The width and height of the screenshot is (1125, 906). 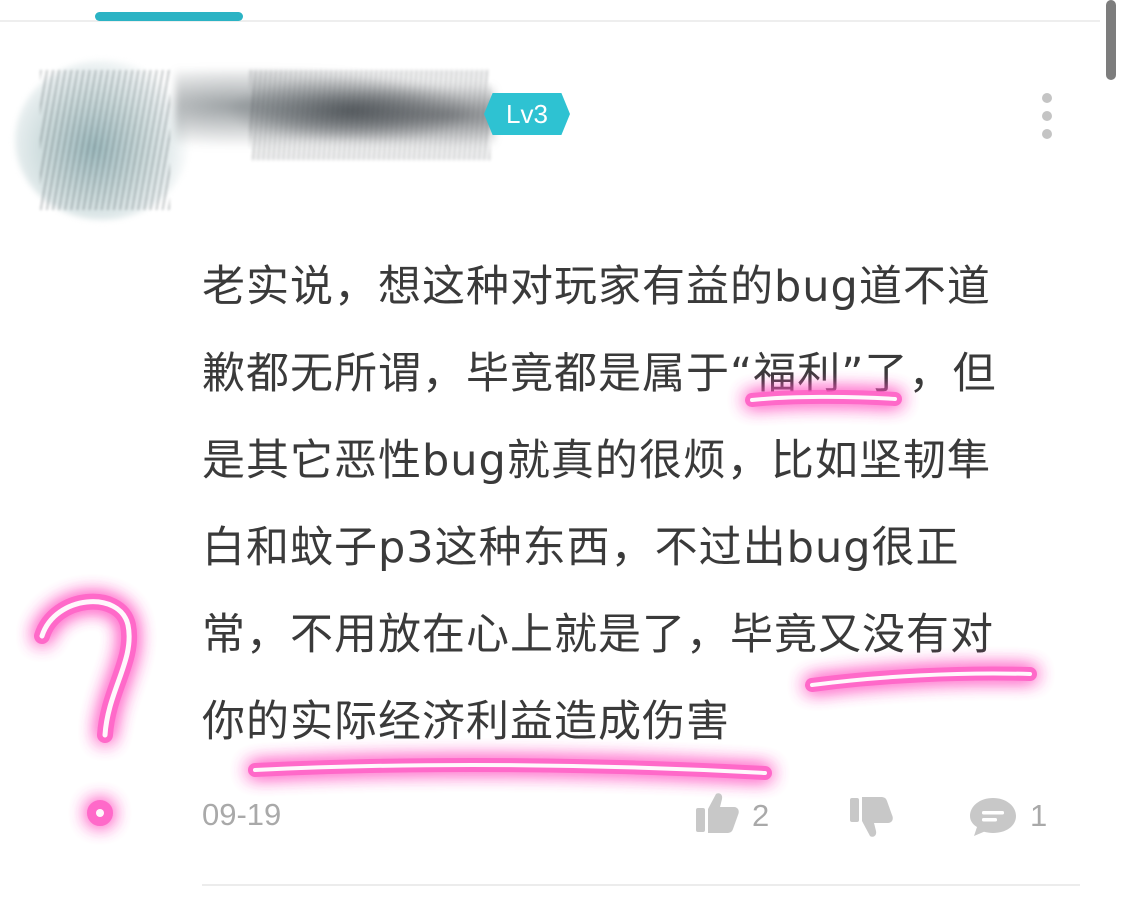 What do you see at coordinates (527, 114) in the screenshot?
I see `level-badge: Lv3` at bounding box center [527, 114].